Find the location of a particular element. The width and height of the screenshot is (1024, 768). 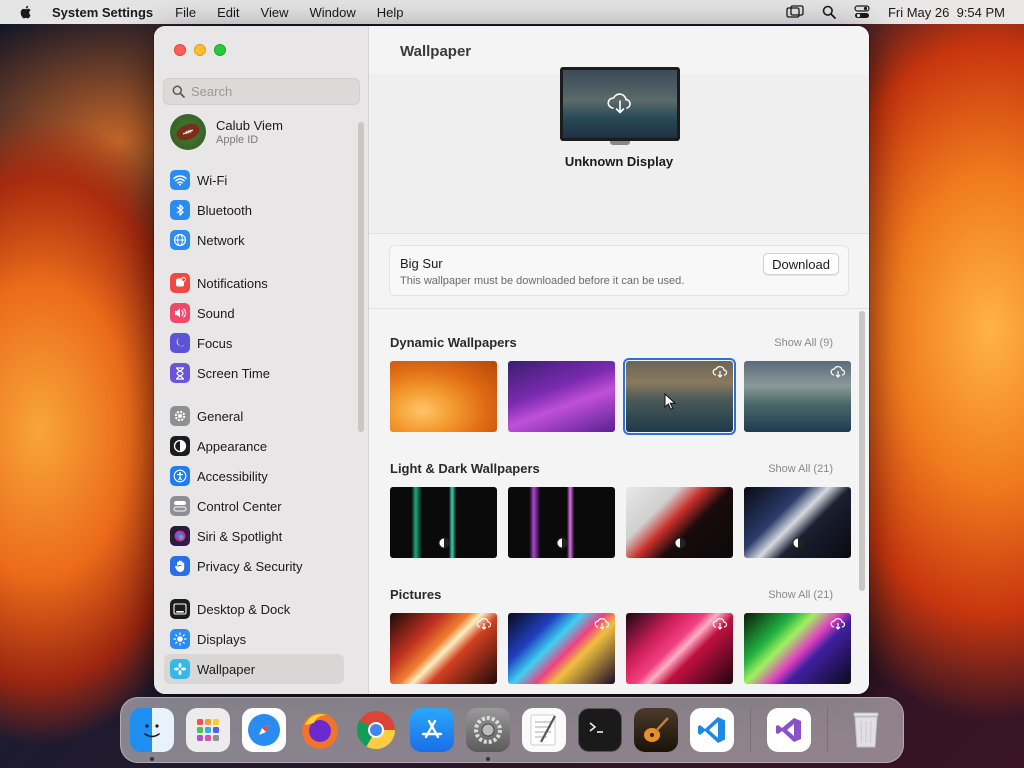

sidebar-item-bluetooth: Bluetooth is located at coordinates (254, 210).